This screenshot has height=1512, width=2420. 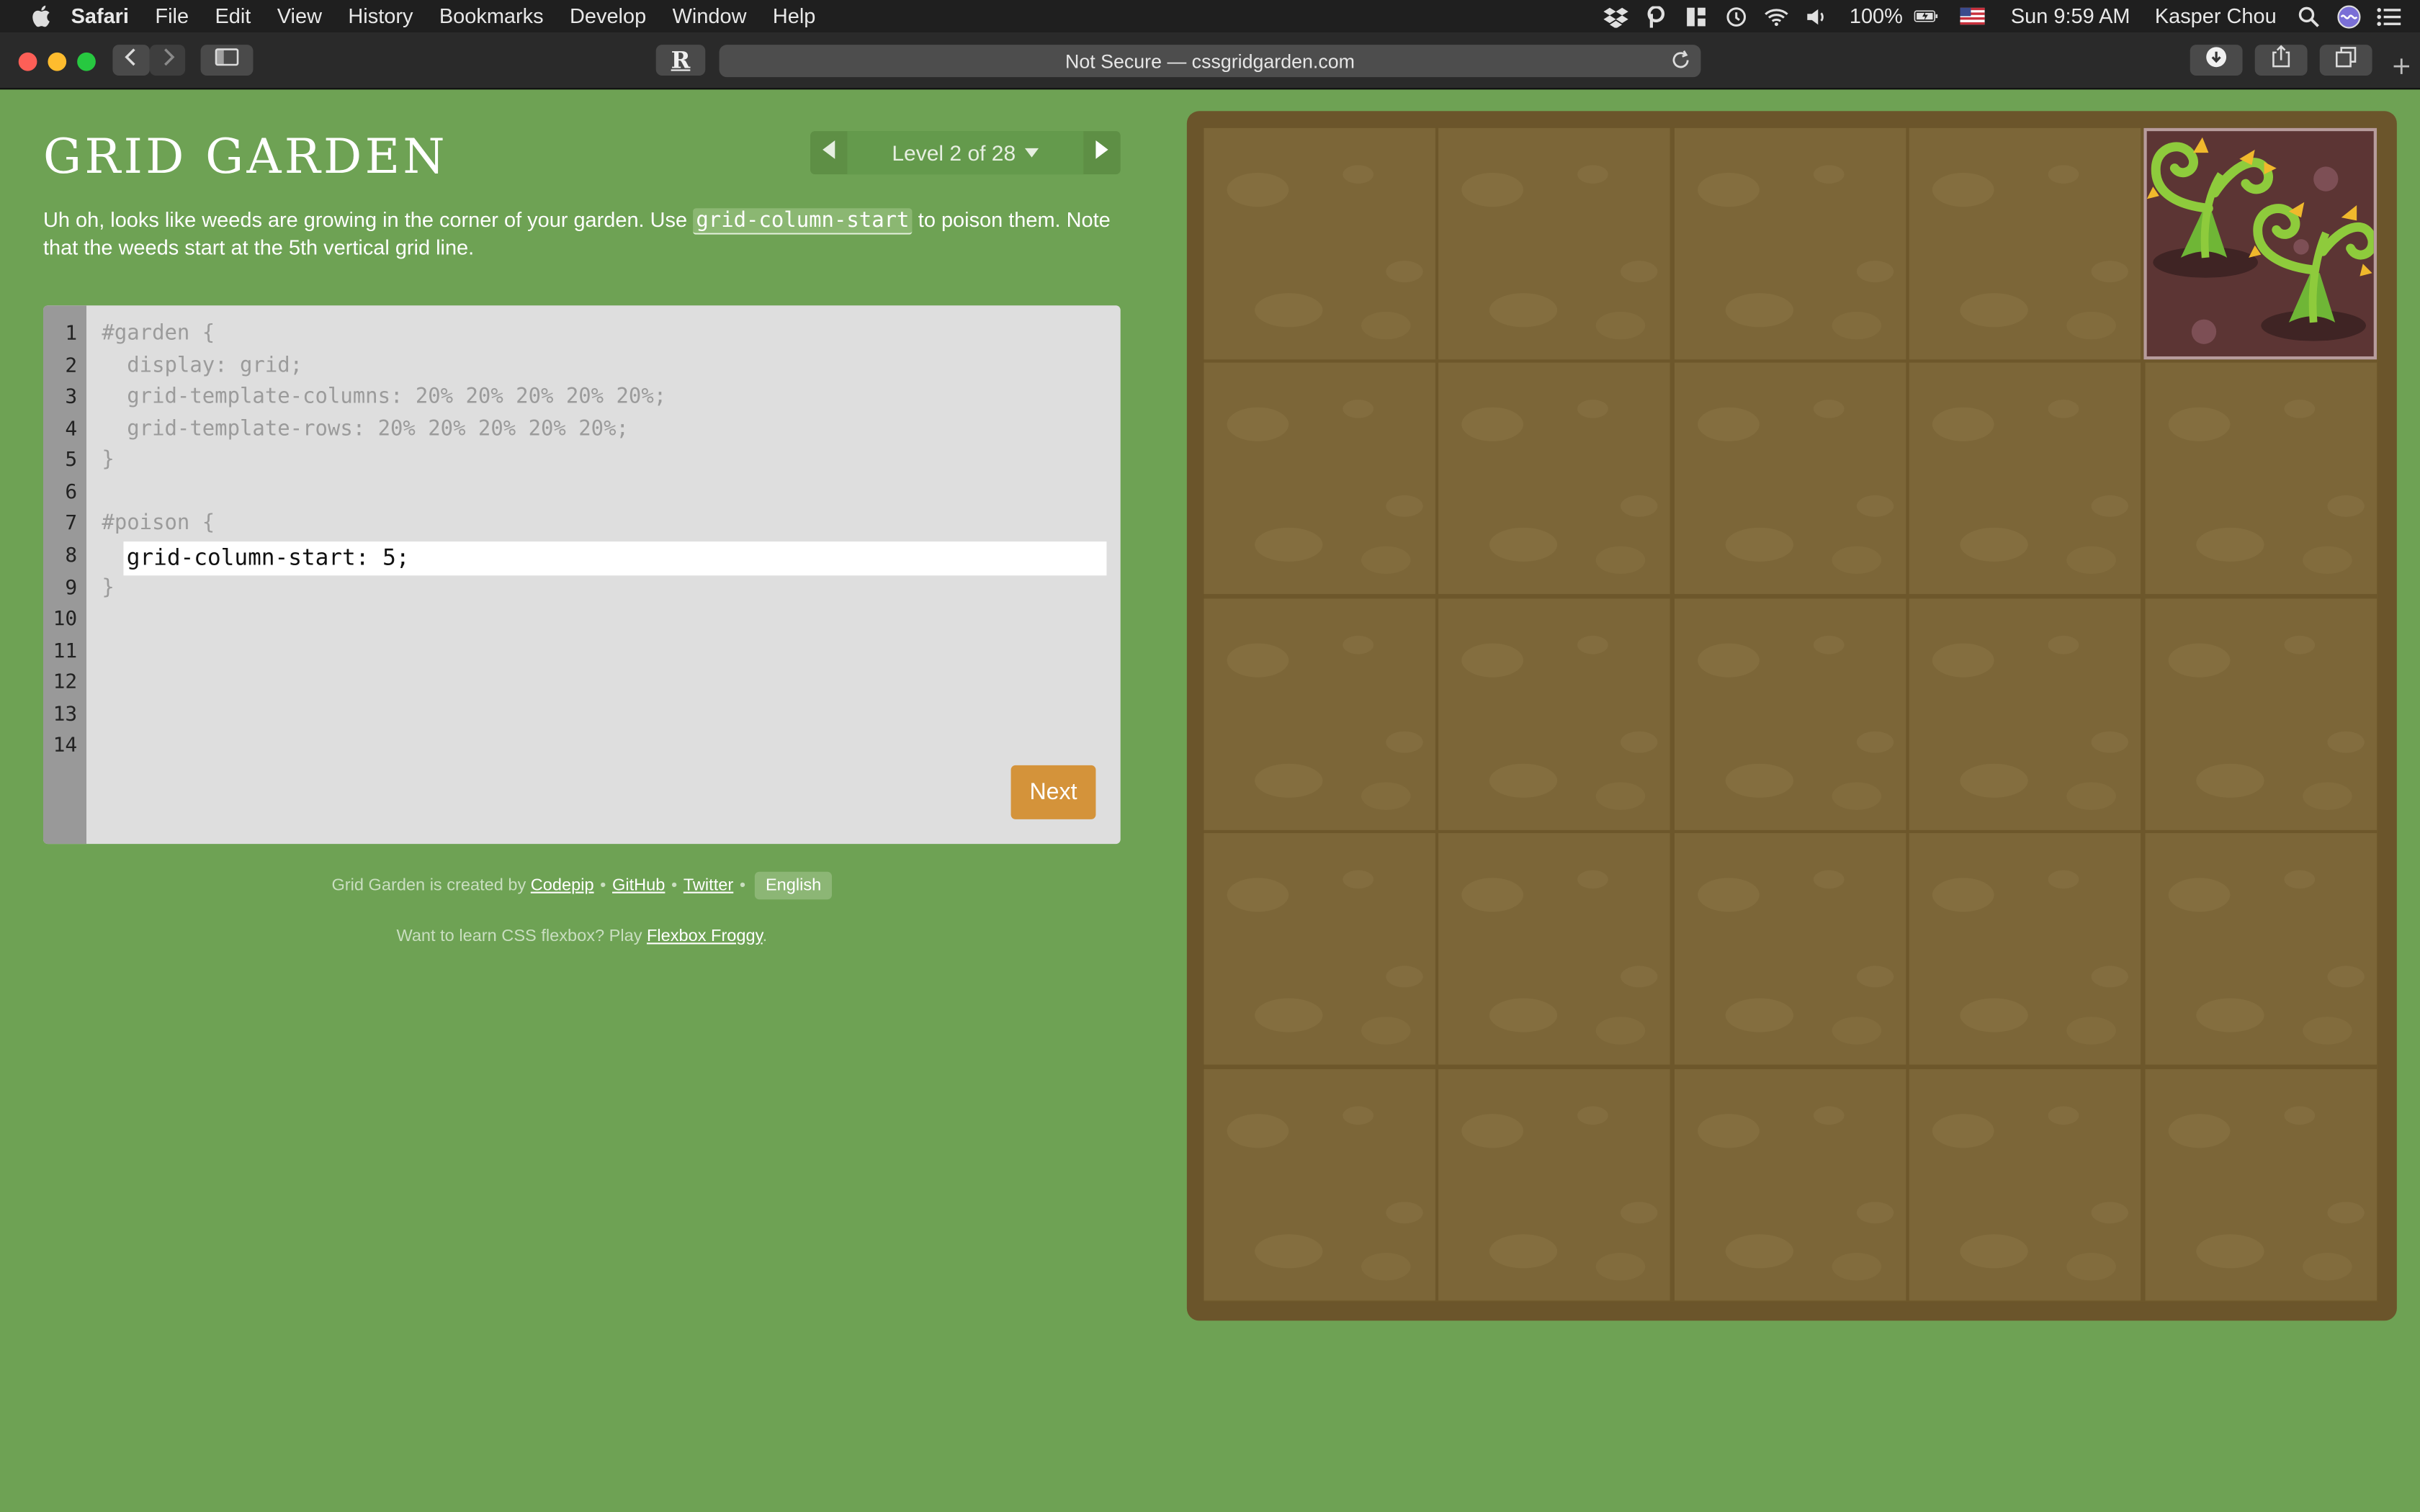 I want to click on address-bar: Not Secure — cssgridgarden.com, so click(x=1210, y=61).